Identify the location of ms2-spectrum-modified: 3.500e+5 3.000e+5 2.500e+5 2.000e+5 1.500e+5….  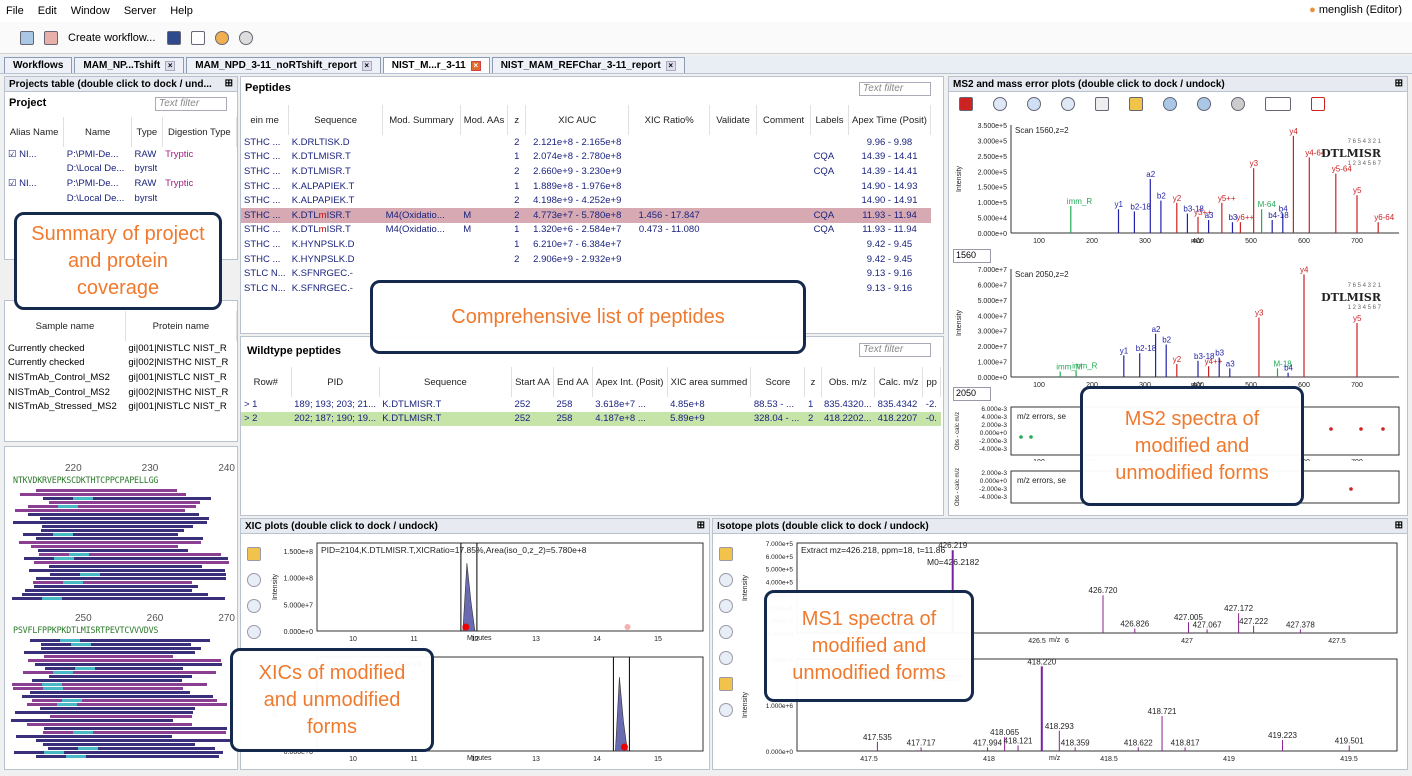
(1177, 187).